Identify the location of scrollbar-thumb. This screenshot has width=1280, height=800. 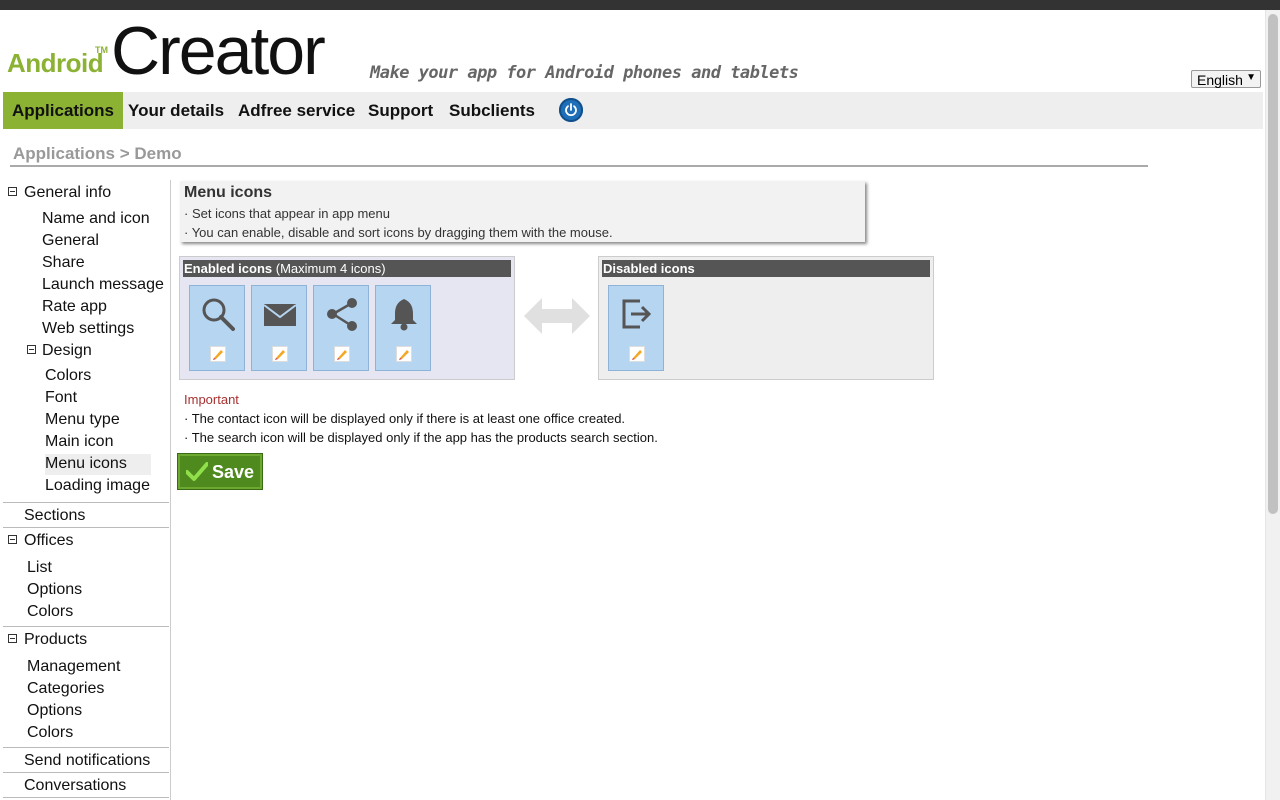
(1273, 264).